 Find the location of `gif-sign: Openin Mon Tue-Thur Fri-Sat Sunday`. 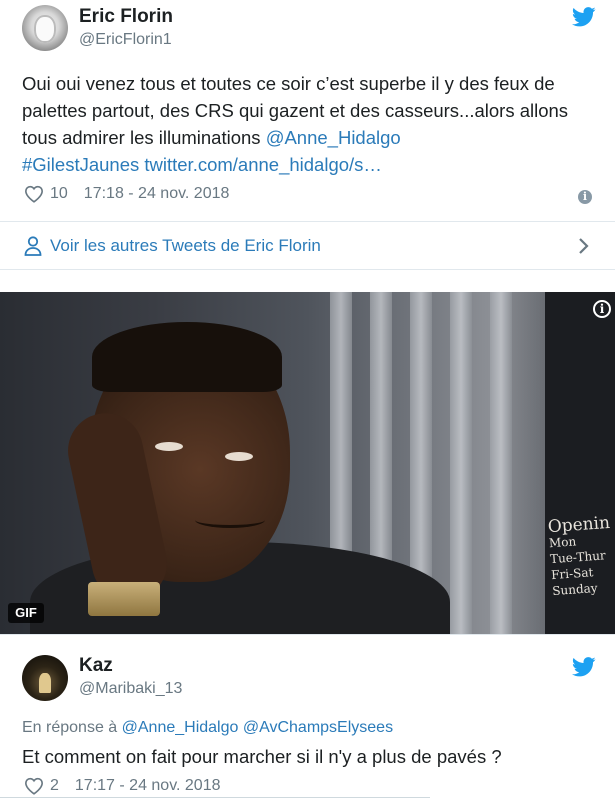

gif-sign: Openin Mon Tue-Thur Fri-Sat Sunday is located at coordinates (579, 555).